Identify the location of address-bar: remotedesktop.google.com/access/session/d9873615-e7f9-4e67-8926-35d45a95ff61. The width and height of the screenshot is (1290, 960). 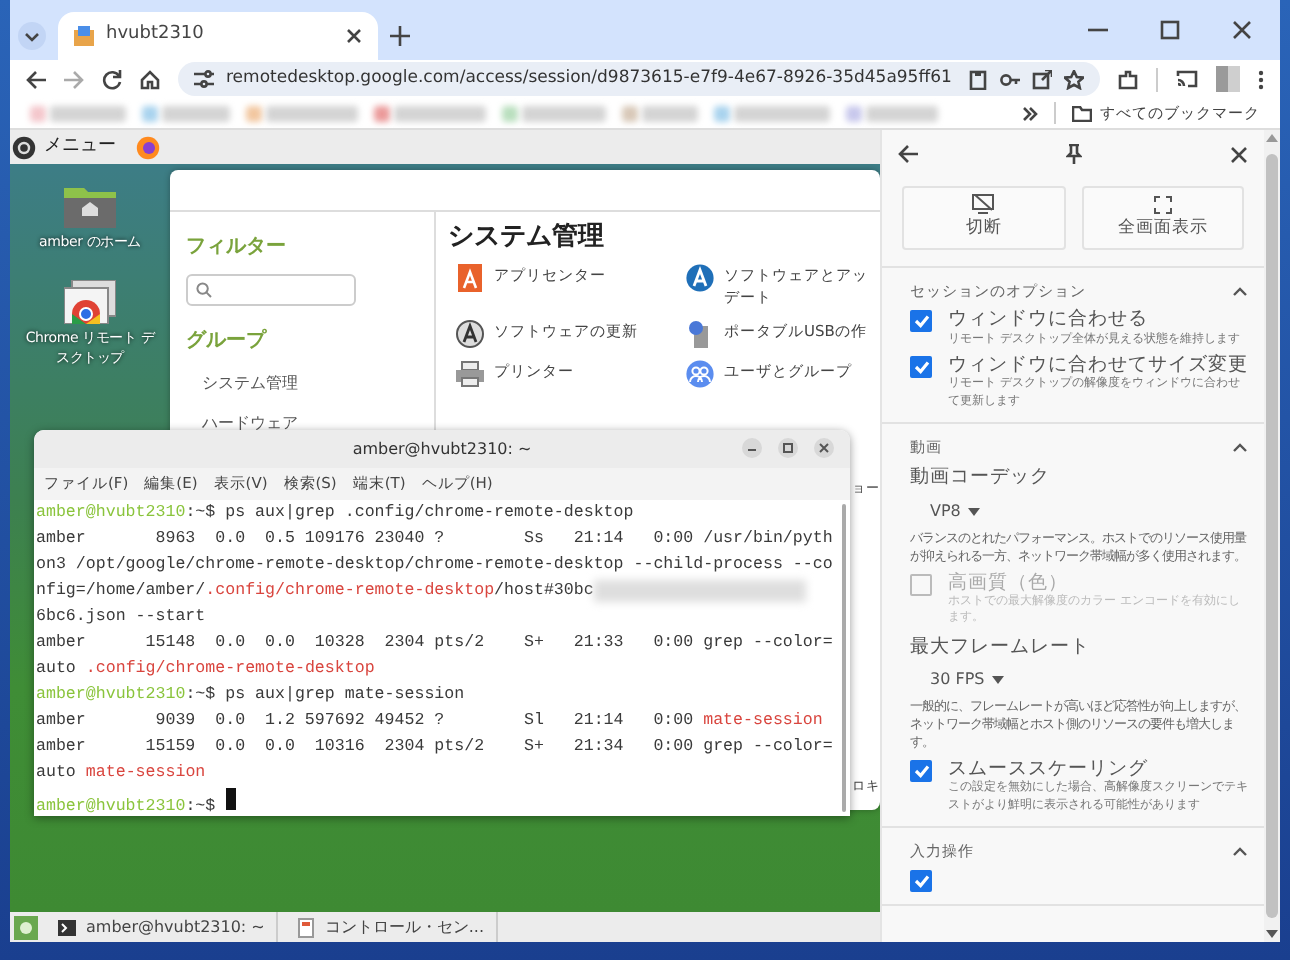
(639, 79).